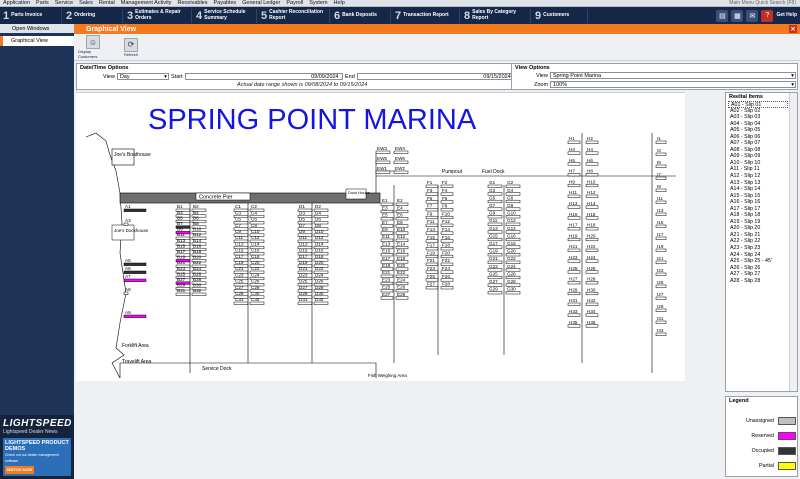 The height and width of the screenshot is (479, 800). What do you see at coordinates (574, 261) in the screenshot?
I see `slip-h23` at bounding box center [574, 261].